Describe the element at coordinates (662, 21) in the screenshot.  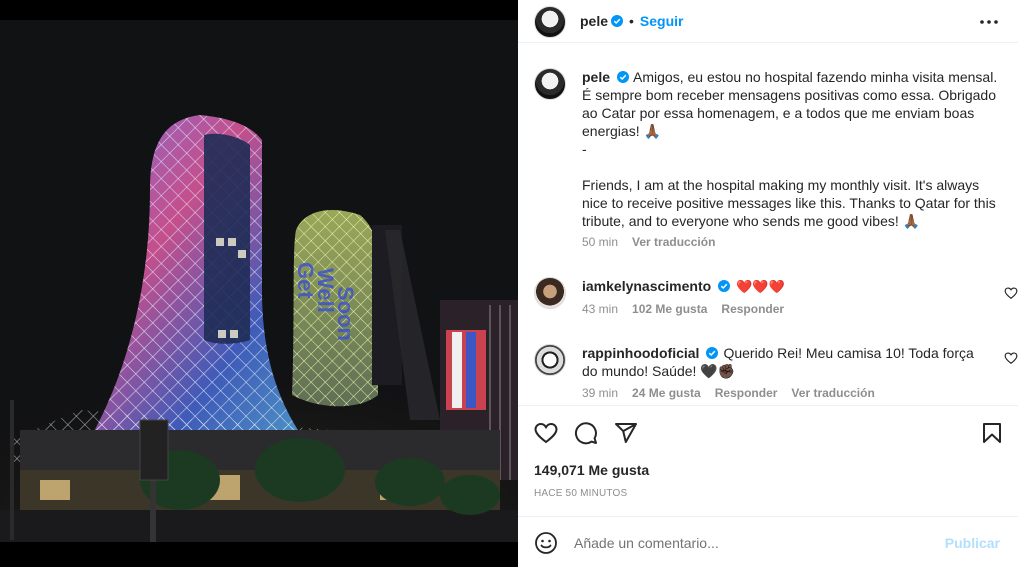
I see `follow-button: Seguir` at that location.